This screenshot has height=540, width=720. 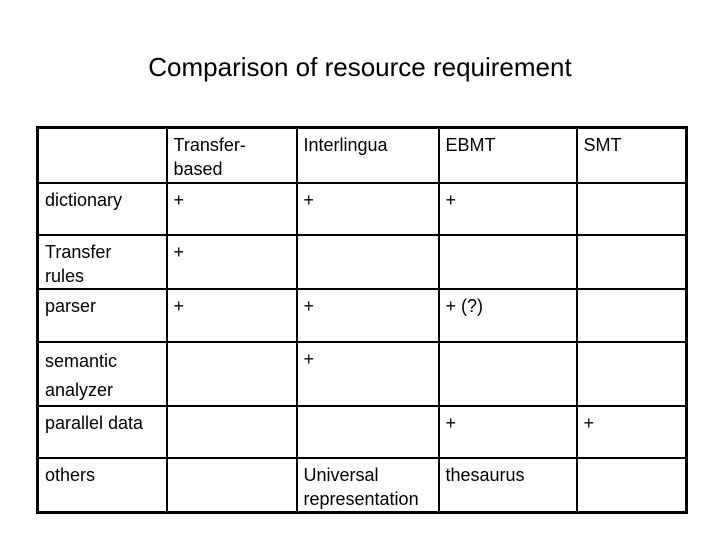 What do you see at coordinates (231, 155) in the screenshot?
I see `header-cell-transfer-based: Transfer- based` at bounding box center [231, 155].